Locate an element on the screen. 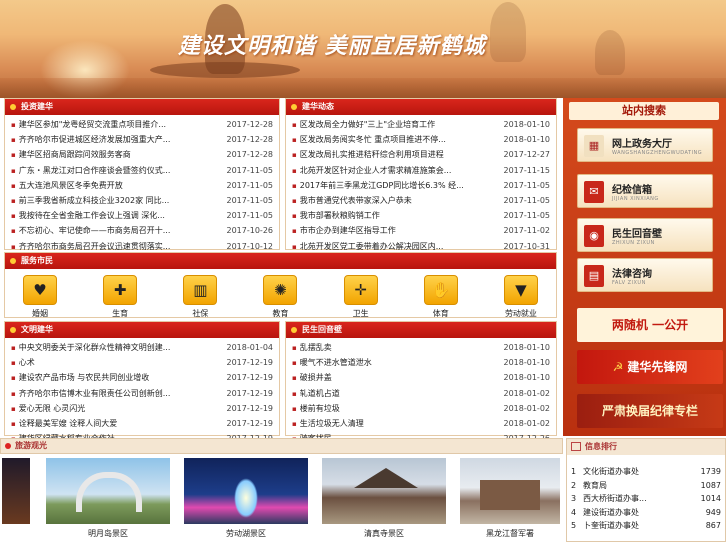  news-item: 爱心无限 心灵闪光 2017-12-19 is located at coordinates (142, 408).